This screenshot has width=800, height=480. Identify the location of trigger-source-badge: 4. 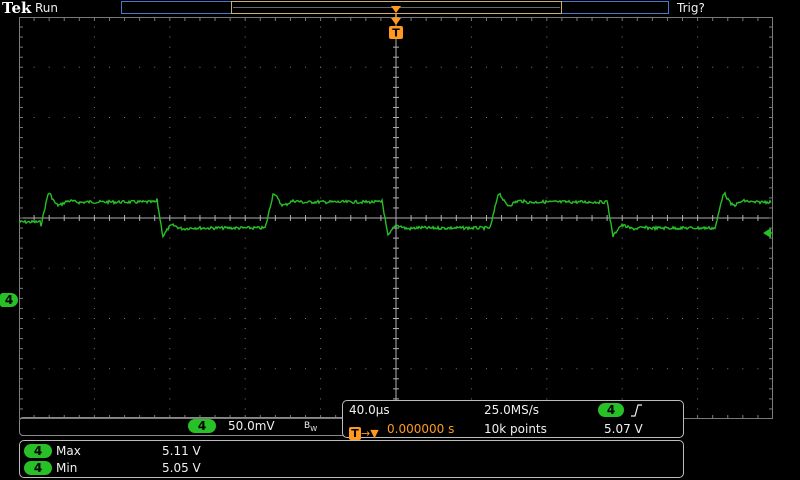
(611, 410).